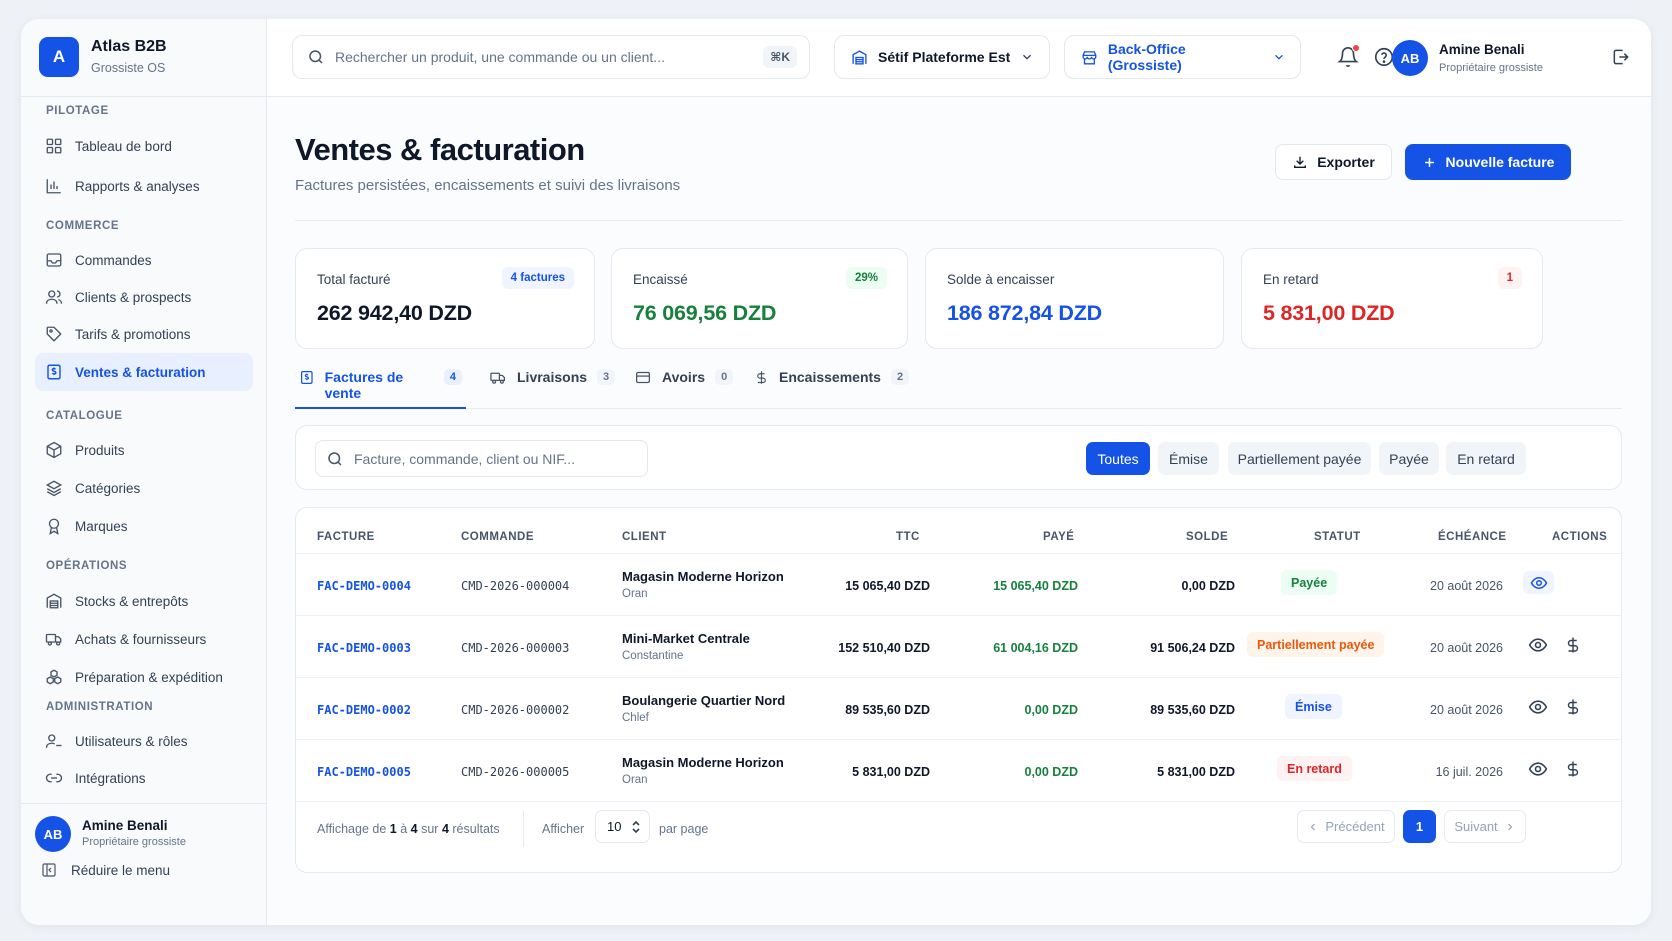 The image size is (1672, 941). What do you see at coordinates (144, 297) in the screenshot?
I see `sidebar-item-clients: Clients & prospects` at bounding box center [144, 297].